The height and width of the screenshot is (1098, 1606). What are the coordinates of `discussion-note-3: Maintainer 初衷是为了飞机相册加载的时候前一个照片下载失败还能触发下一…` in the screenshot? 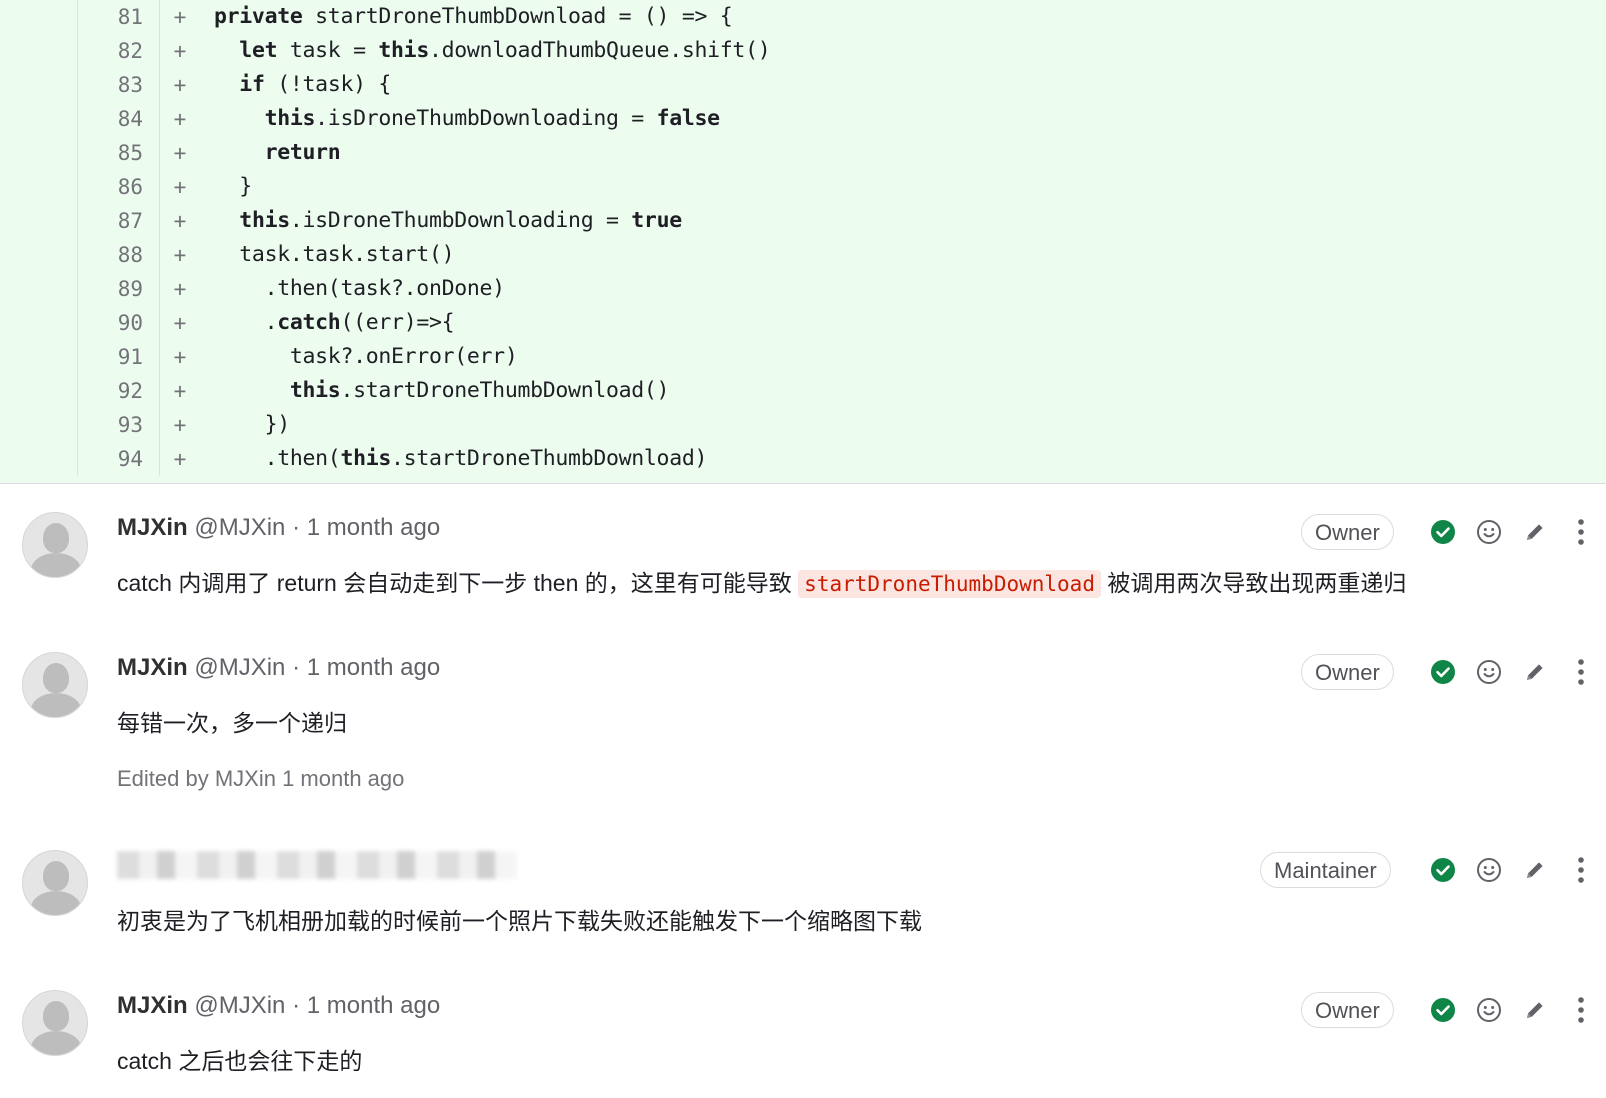 It's located at (803, 888).